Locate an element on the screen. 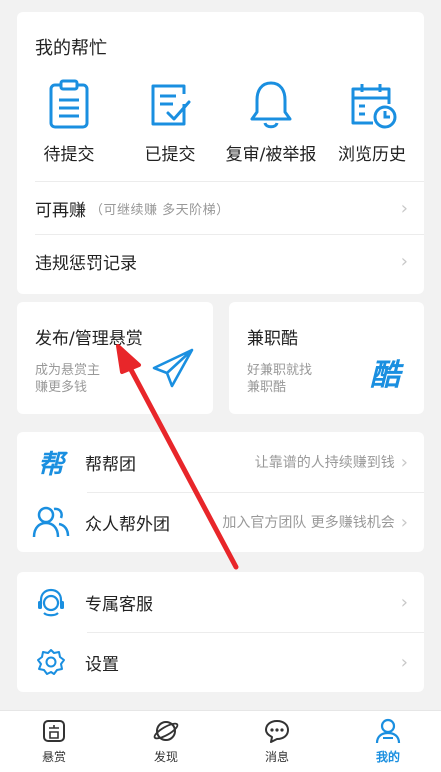  bottom-tab-bar: 悬赏 发现 消息 我的 is located at coordinates (220, 741).